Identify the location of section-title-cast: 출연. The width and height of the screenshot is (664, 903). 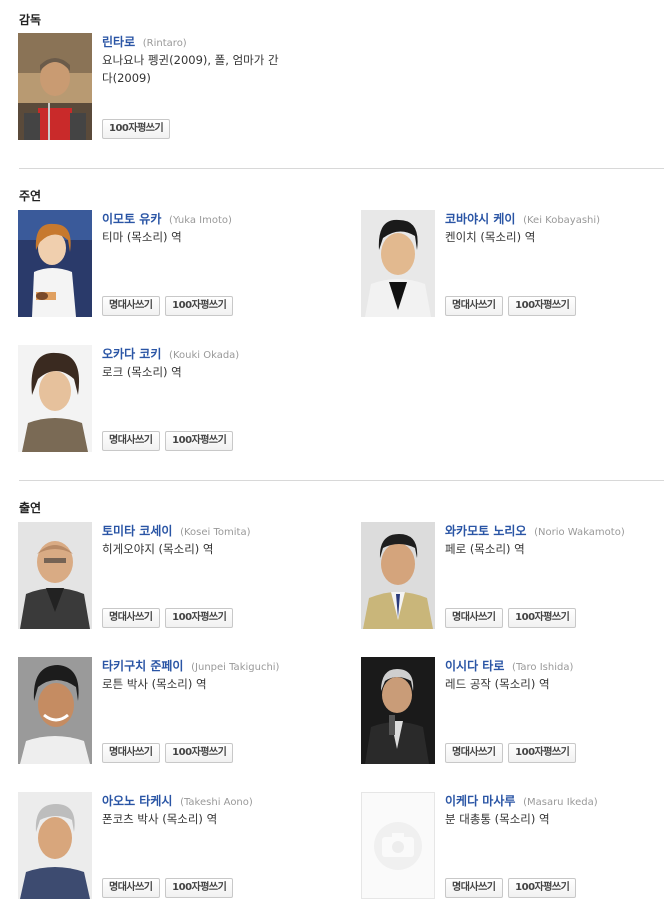
(30, 508).